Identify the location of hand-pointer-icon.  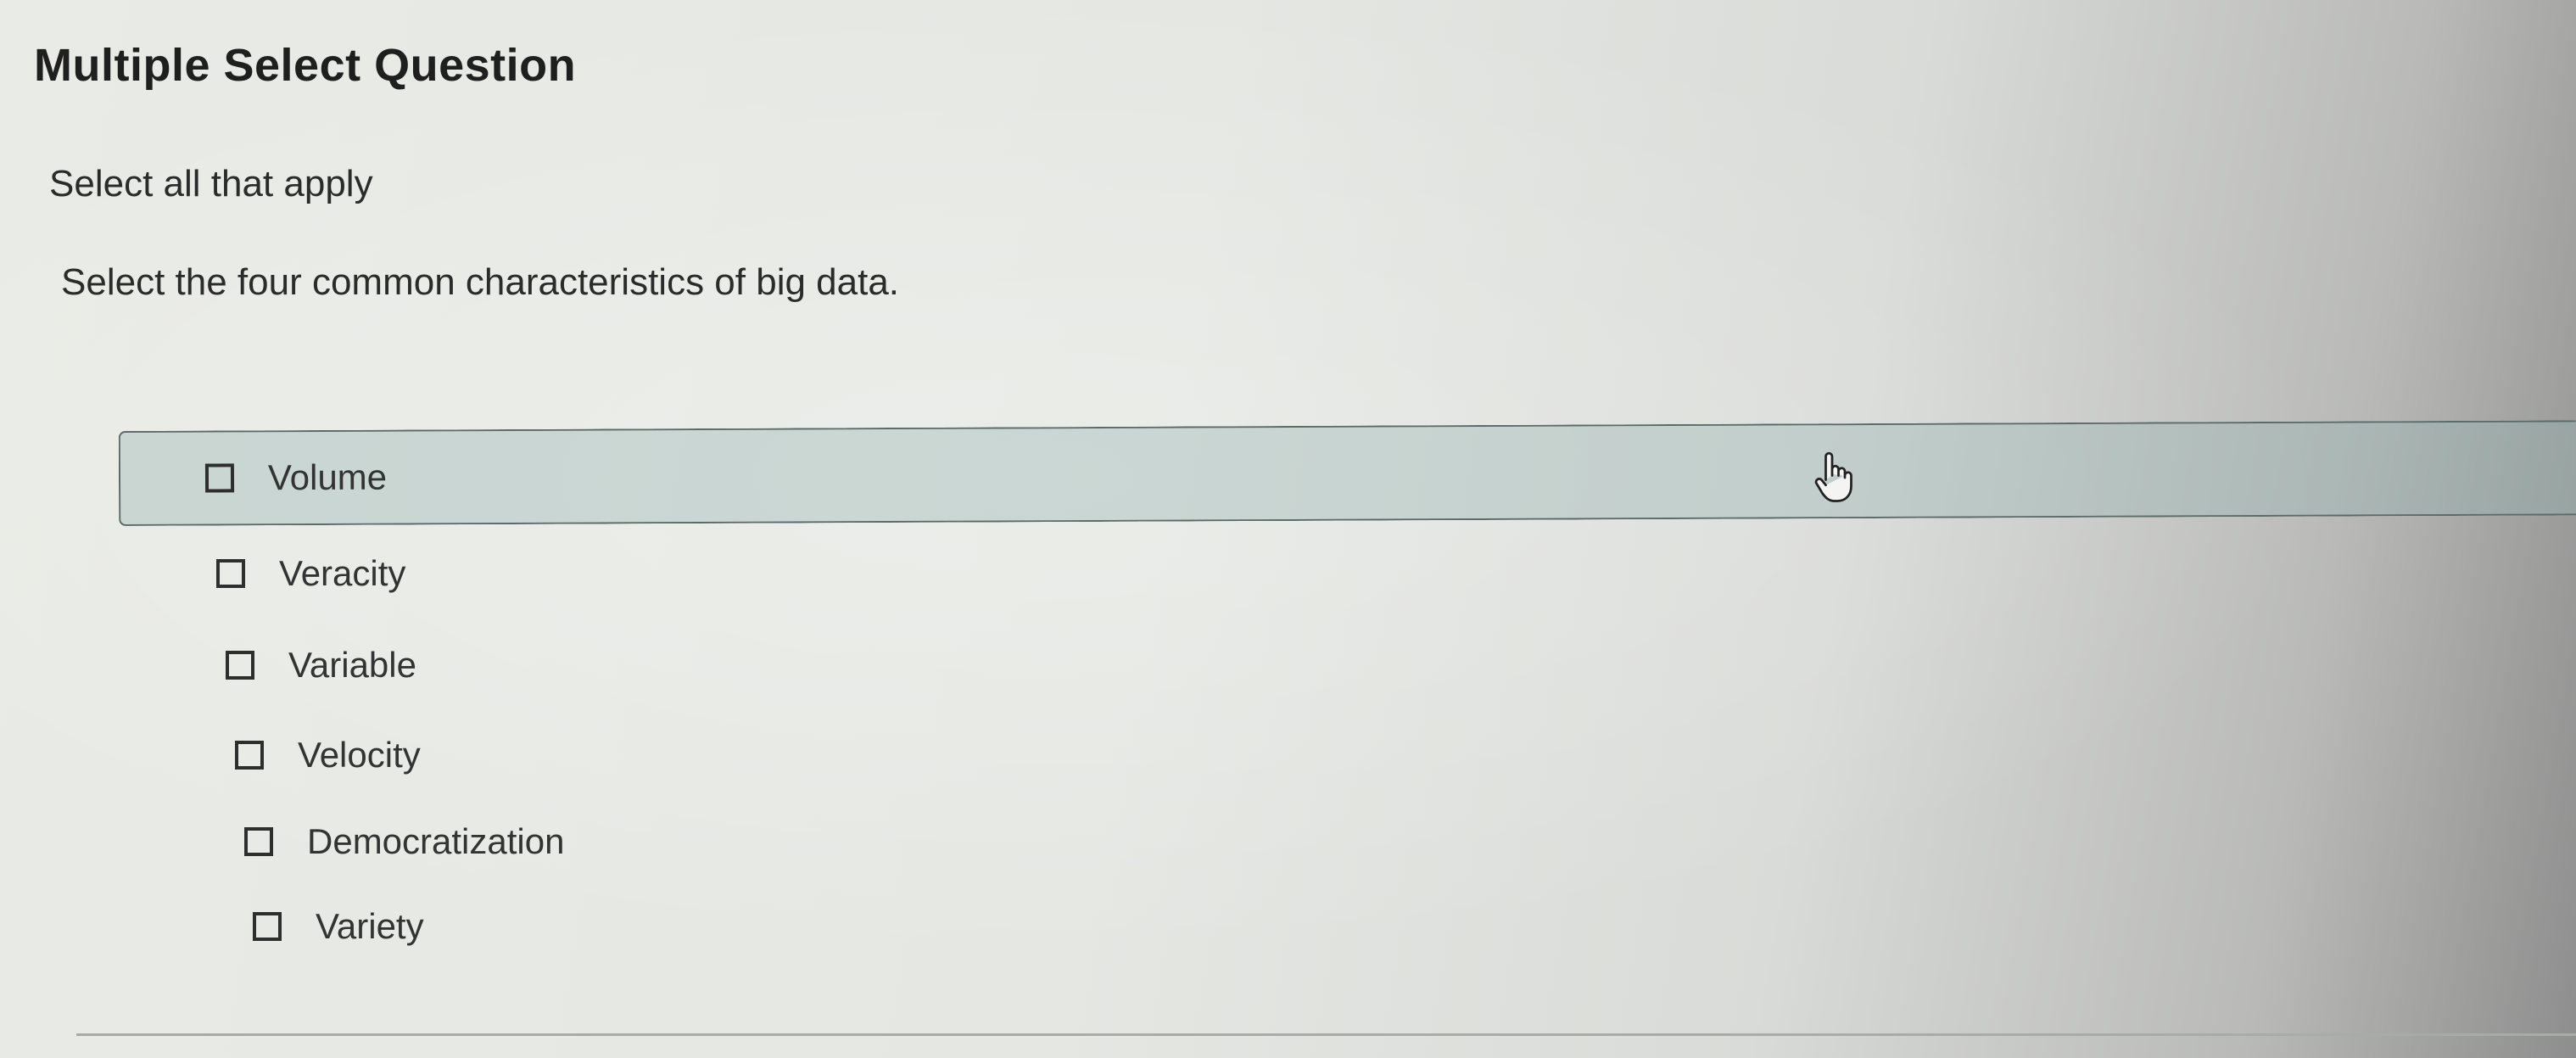
(1833, 476).